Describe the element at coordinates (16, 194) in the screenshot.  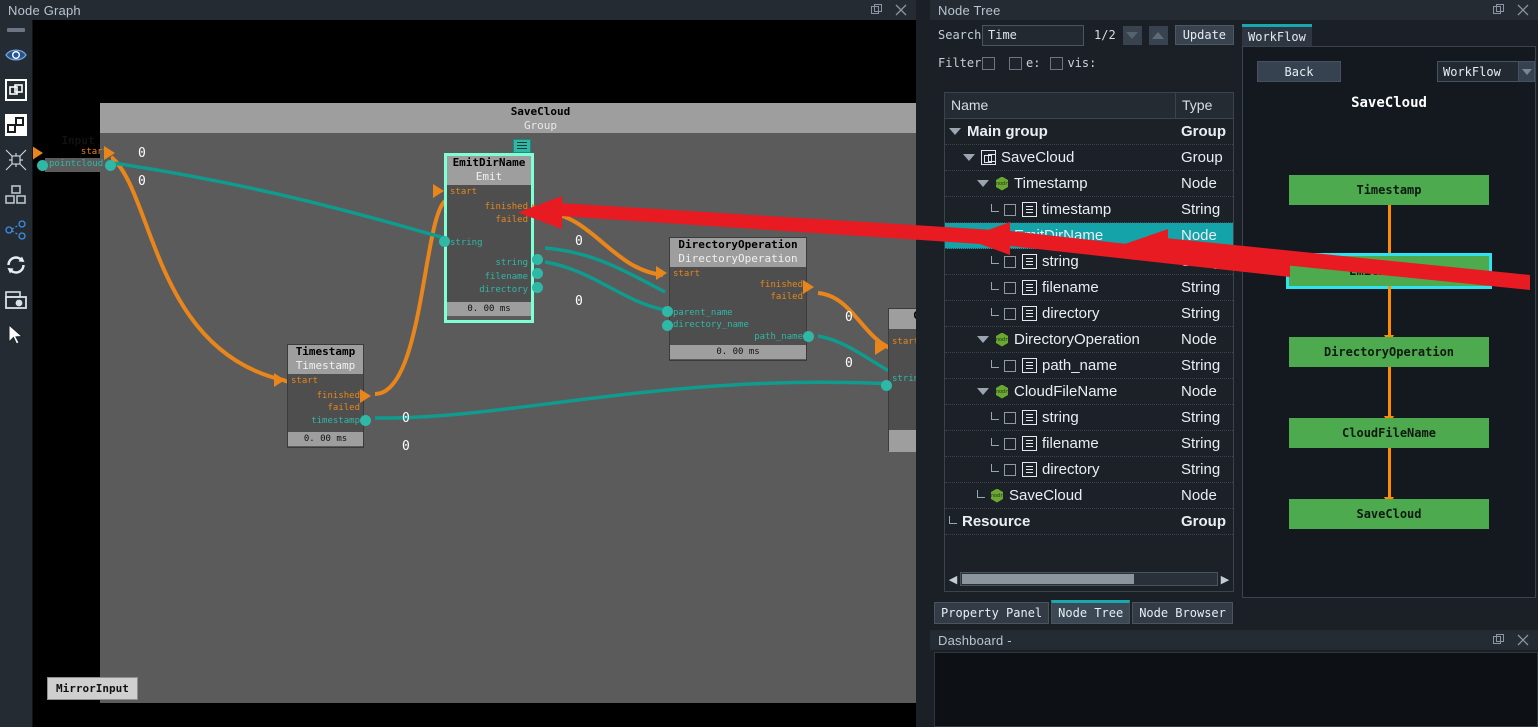
I see `layout-squares-icon` at that location.